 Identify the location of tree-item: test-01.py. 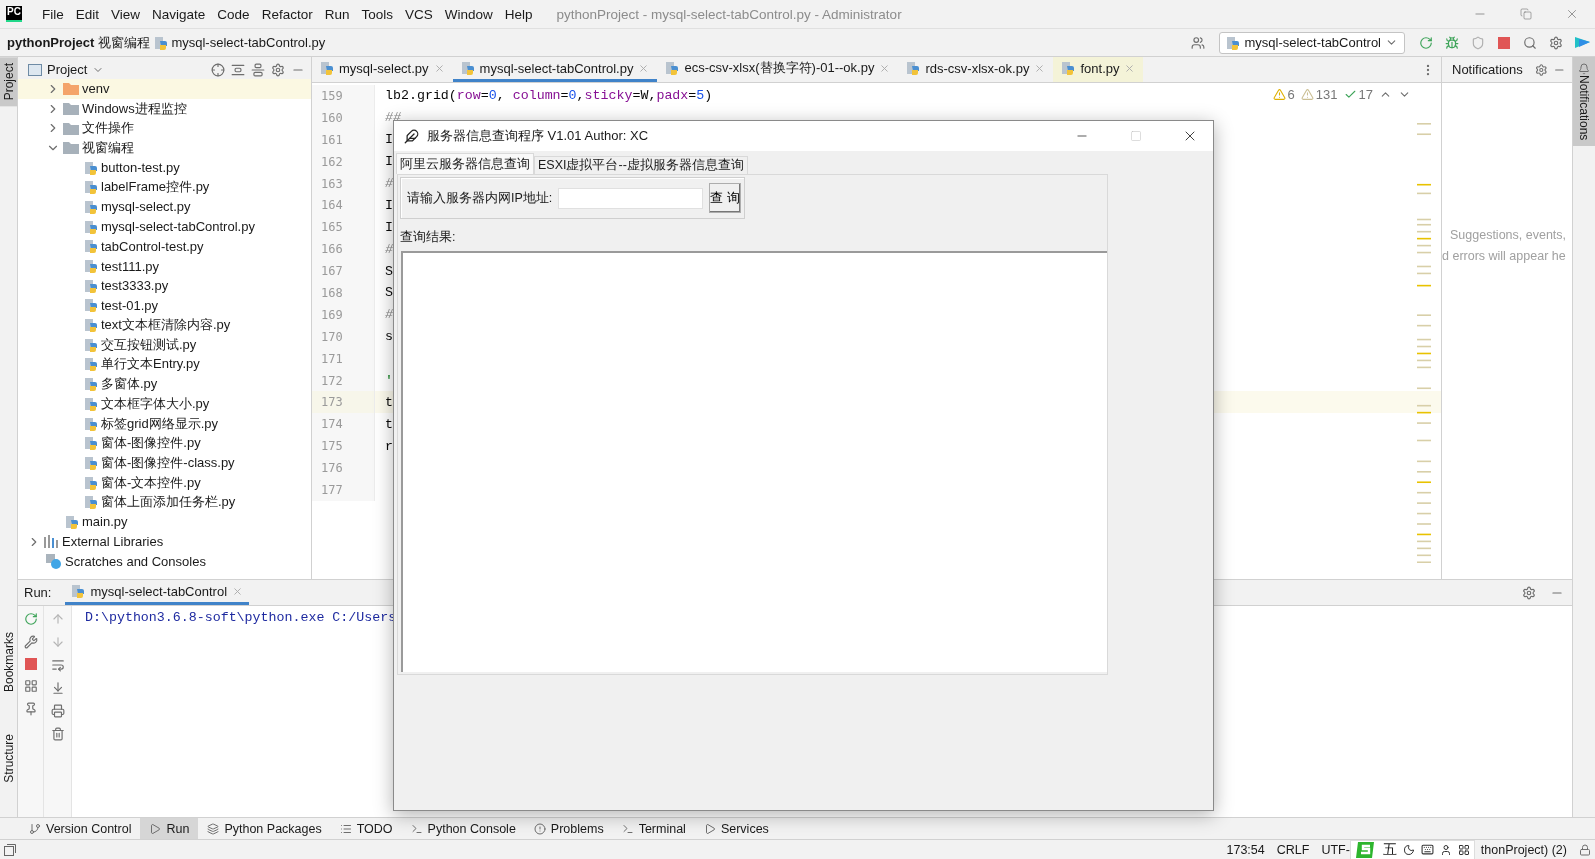
(164, 305).